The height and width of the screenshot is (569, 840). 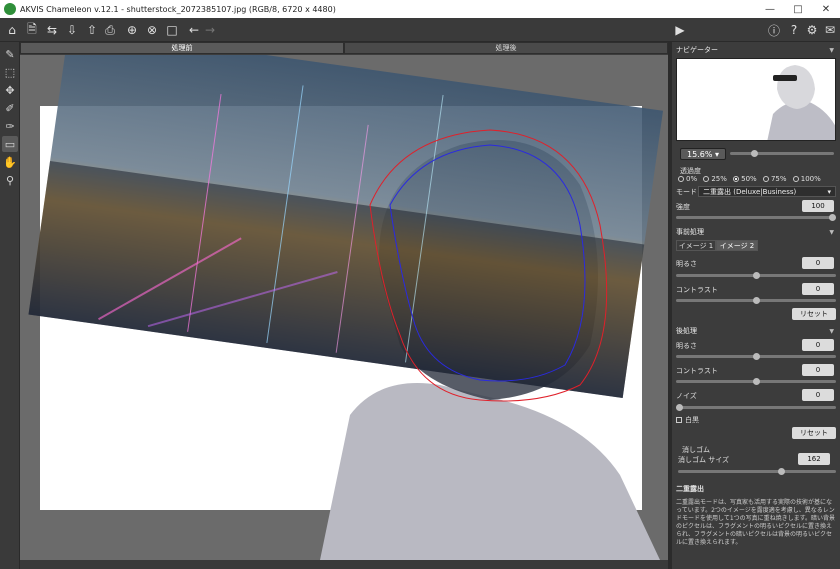 I want to click on close-button: ✕, so click(x=826, y=9).